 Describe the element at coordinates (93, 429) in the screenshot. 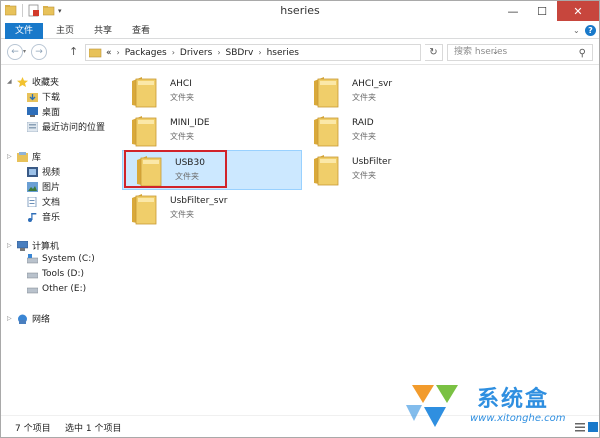

I see `selection-count: 选中 1 个项目` at that location.